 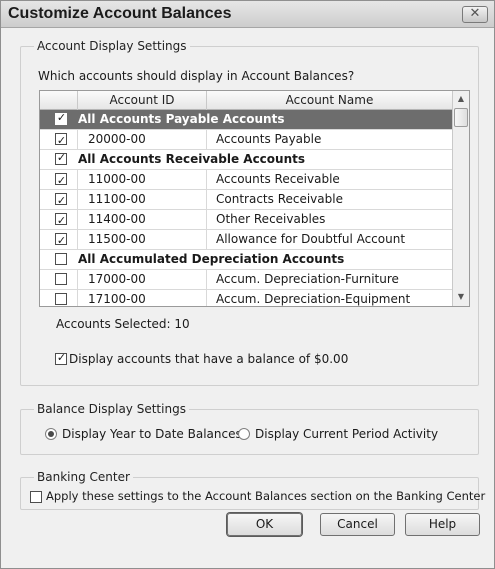 What do you see at coordinates (142, 139) in the screenshot?
I see `account-id-cell: 20000-00` at bounding box center [142, 139].